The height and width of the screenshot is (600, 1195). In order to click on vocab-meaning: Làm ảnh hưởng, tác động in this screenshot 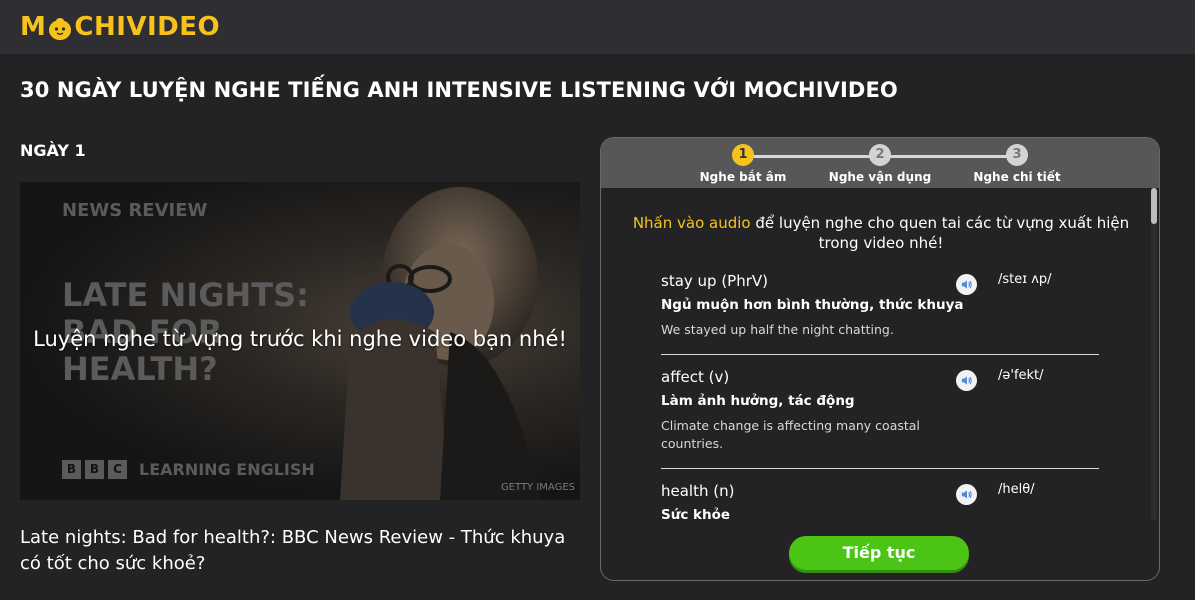, I will do `click(758, 401)`.